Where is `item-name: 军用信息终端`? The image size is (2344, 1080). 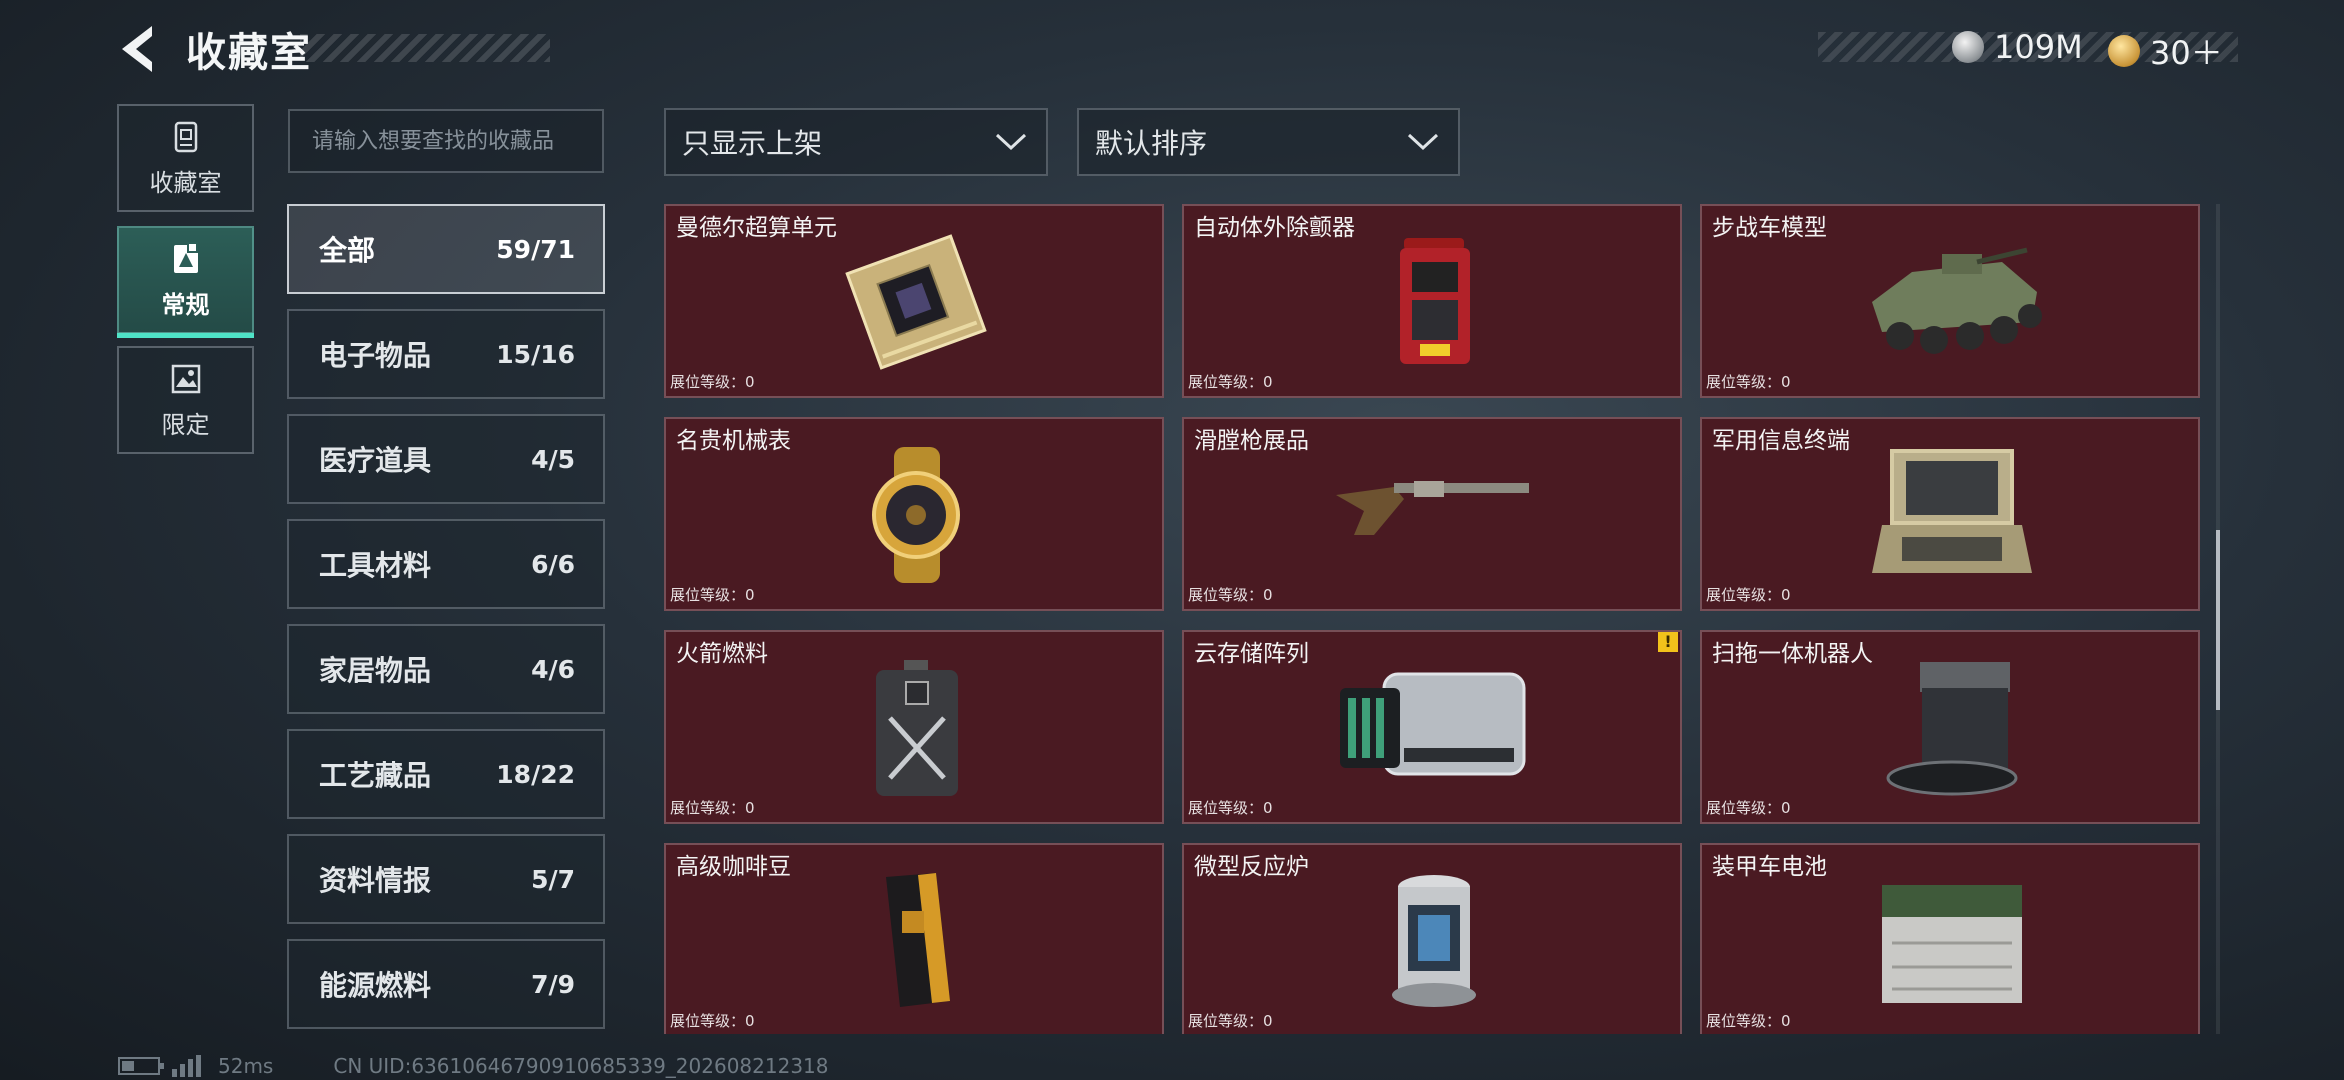 item-name: 军用信息终端 is located at coordinates (1781, 441).